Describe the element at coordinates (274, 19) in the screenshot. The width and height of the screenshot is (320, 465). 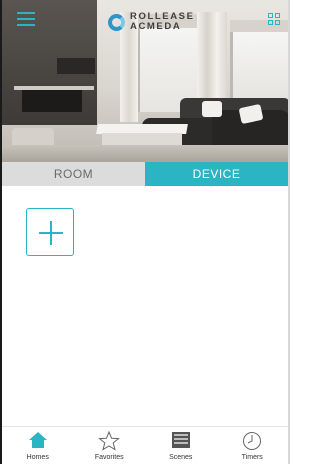
I see `grid-view-icon` at that location.